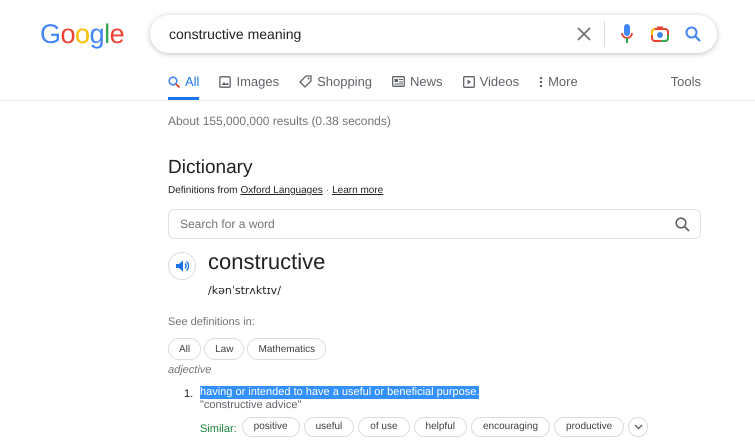 The width and height of the screenshot is (755, 442). What do you see at coordinates (371, 34) in the screenshot?
I see `search-input: constructive meaning` at bounding box center [371, 34].